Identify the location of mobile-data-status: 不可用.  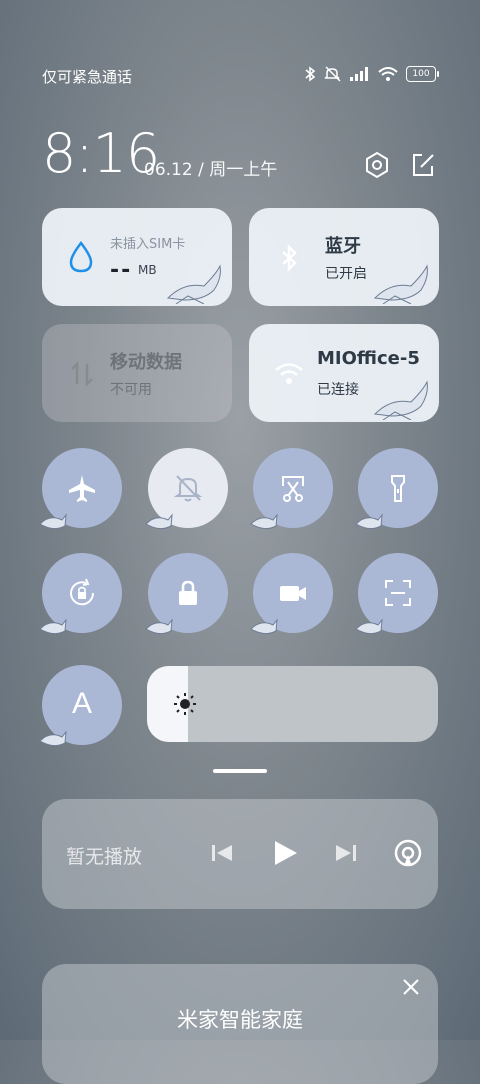
(131, 390).